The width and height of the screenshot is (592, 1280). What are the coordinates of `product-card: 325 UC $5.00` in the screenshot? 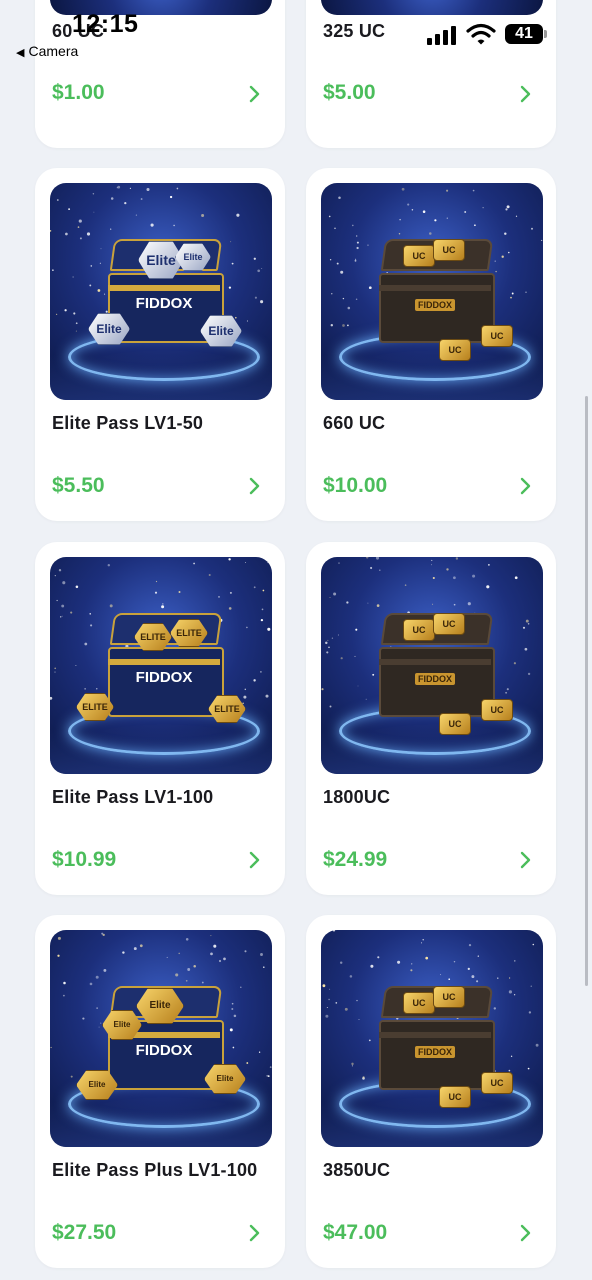 It's located at (431, 74).